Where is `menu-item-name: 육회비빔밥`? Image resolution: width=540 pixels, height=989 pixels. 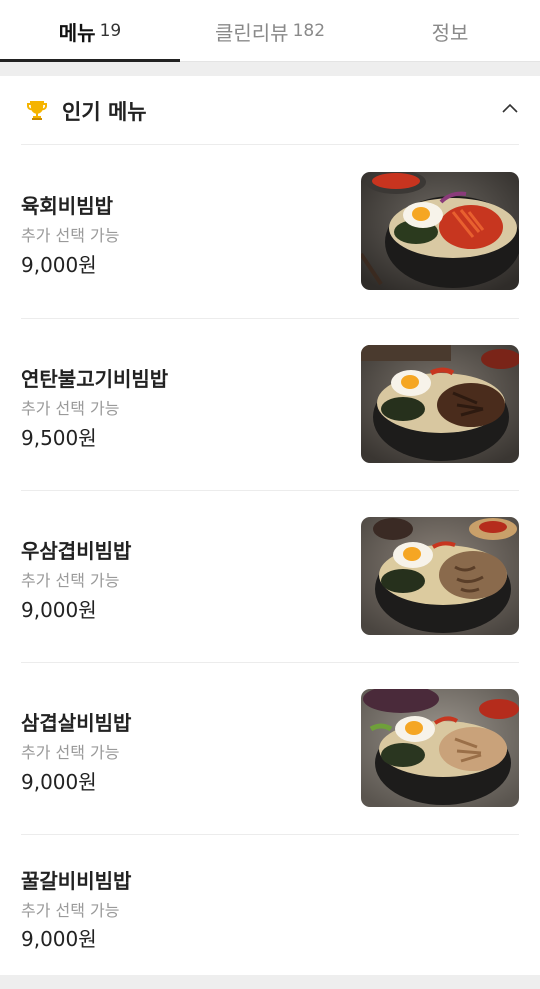
menu-item-name: 육회비빔밥 is located at coordinates (67, 206).